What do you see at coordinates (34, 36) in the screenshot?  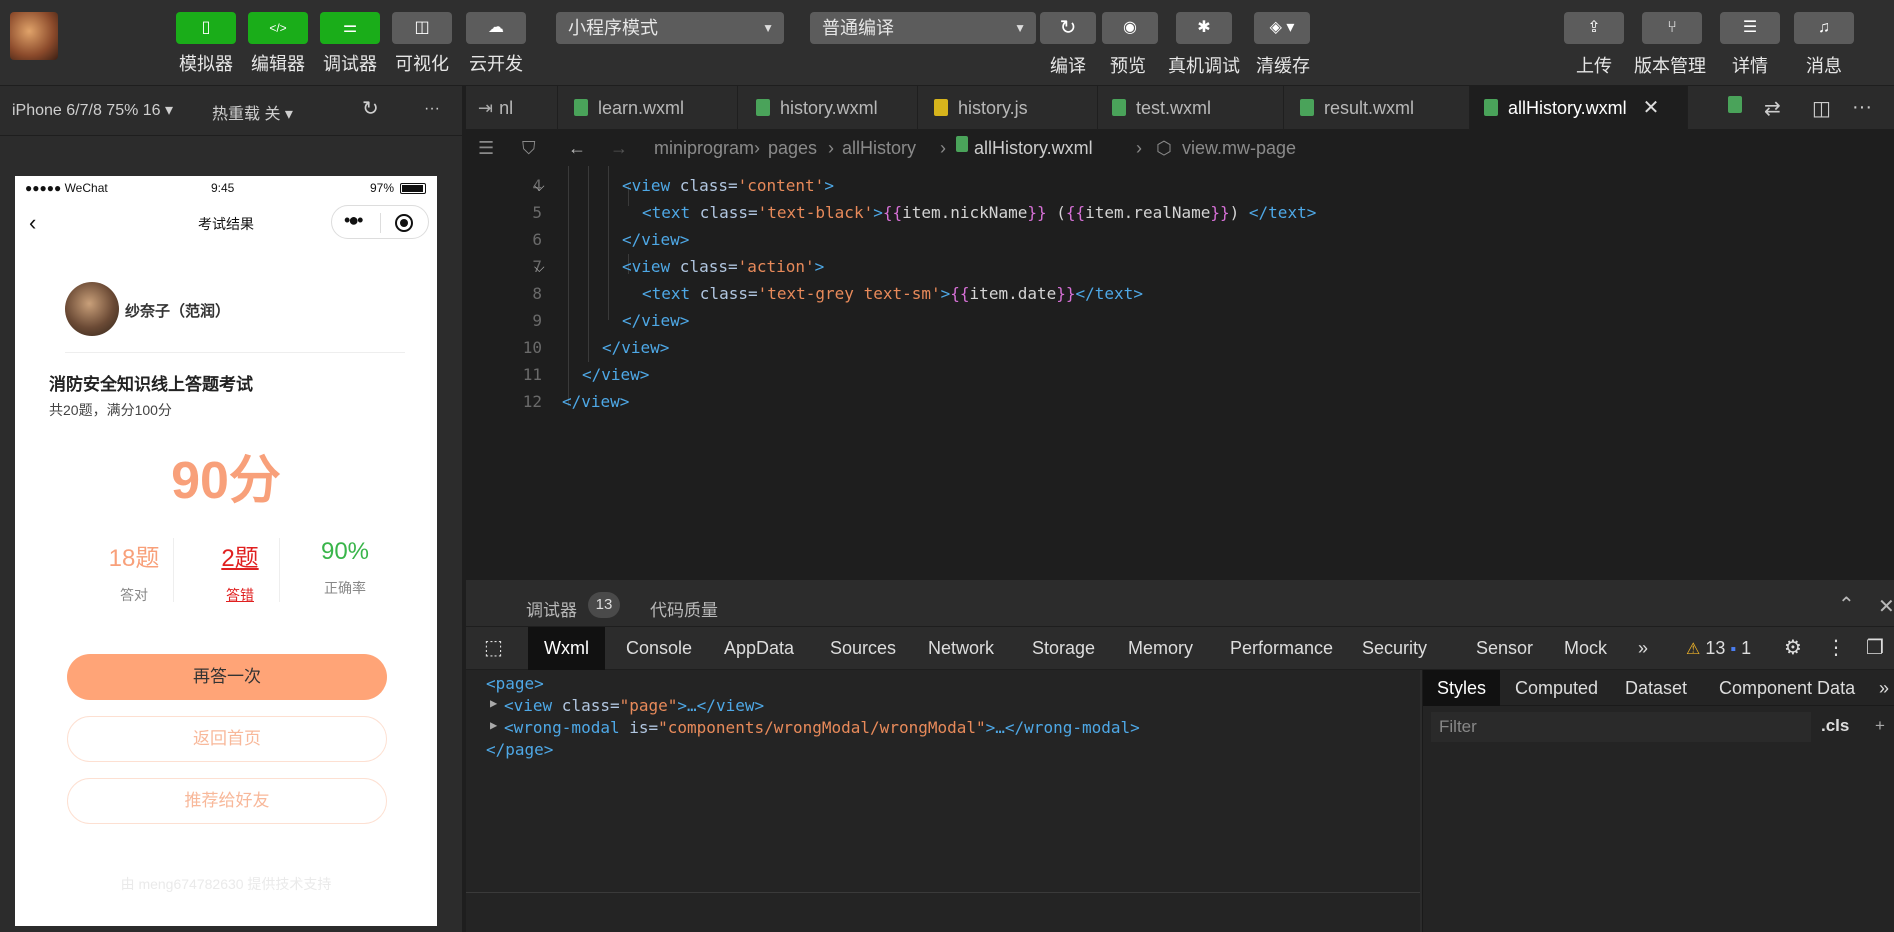 I see `user-avatar-top` at bounding box center [34, 36].